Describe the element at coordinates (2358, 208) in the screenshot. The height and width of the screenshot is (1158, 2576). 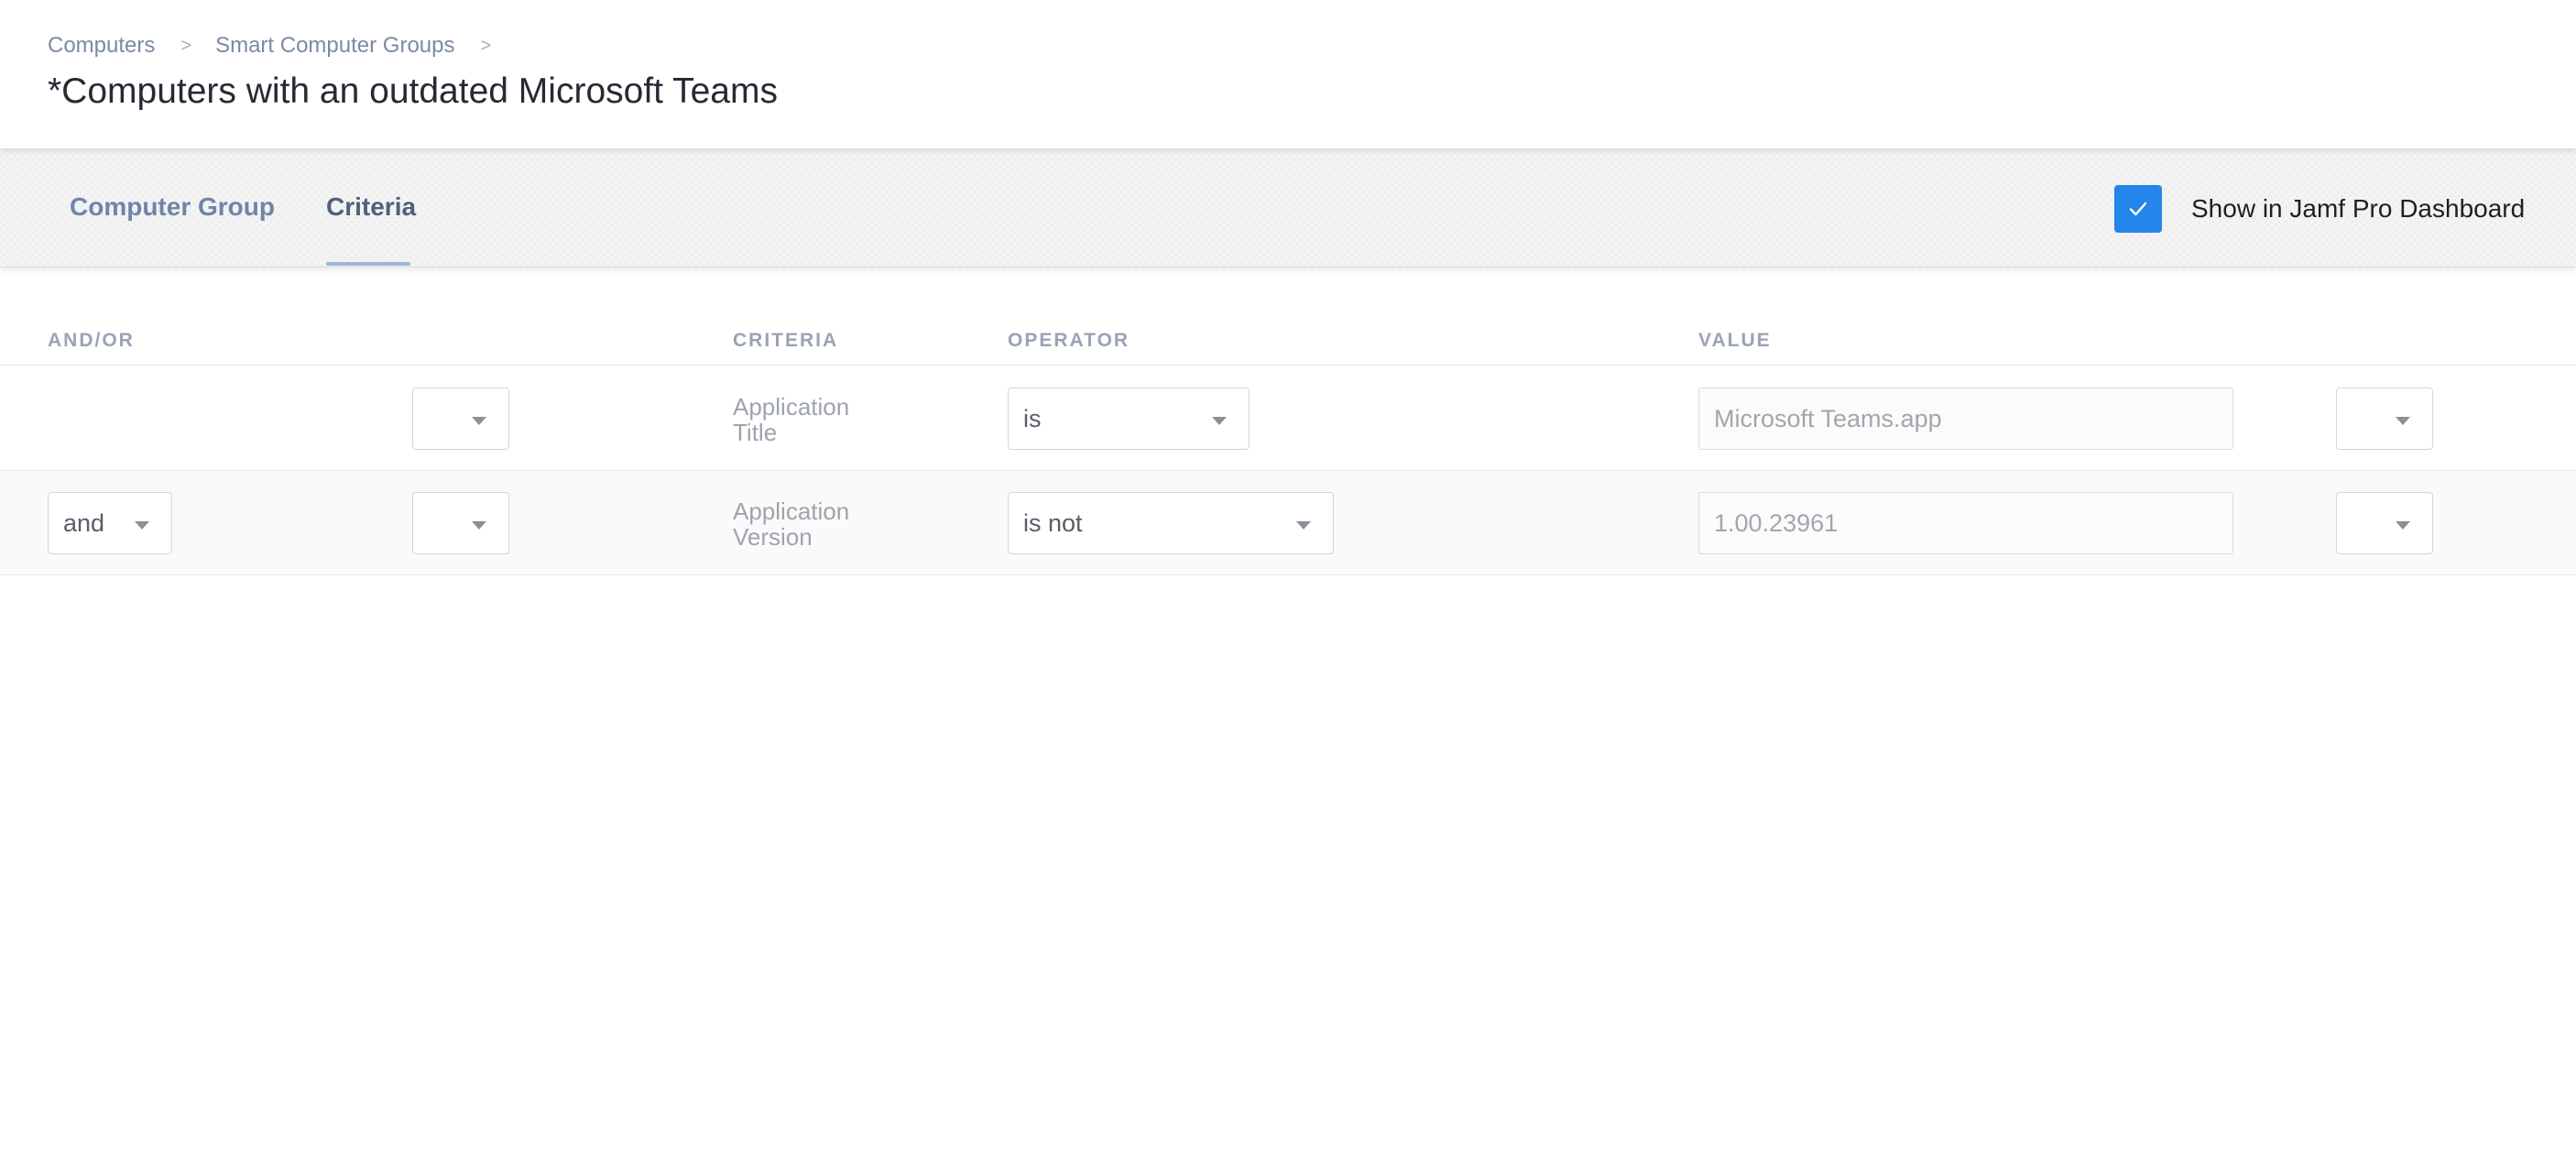
I see `dashboard-checkbox-label: Show in Jamf Pro Dashboard` at that location.